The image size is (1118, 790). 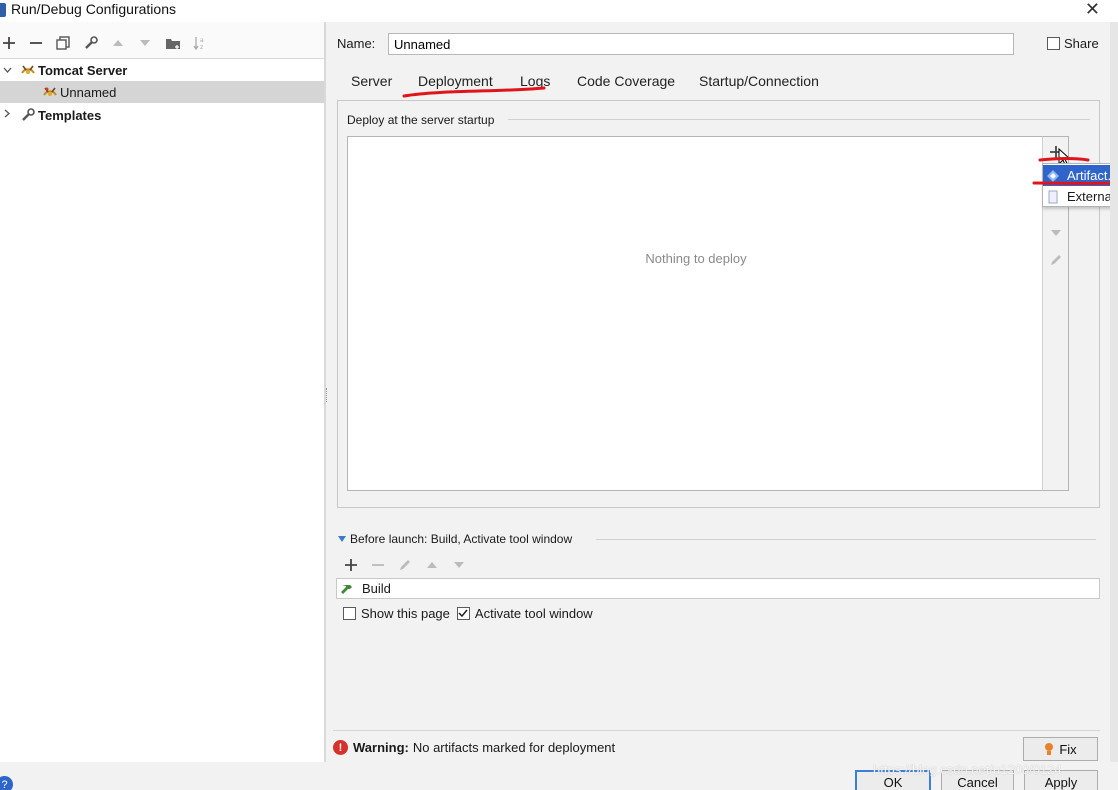 I want to click on hammer-icon, so click(x=349, y=589).